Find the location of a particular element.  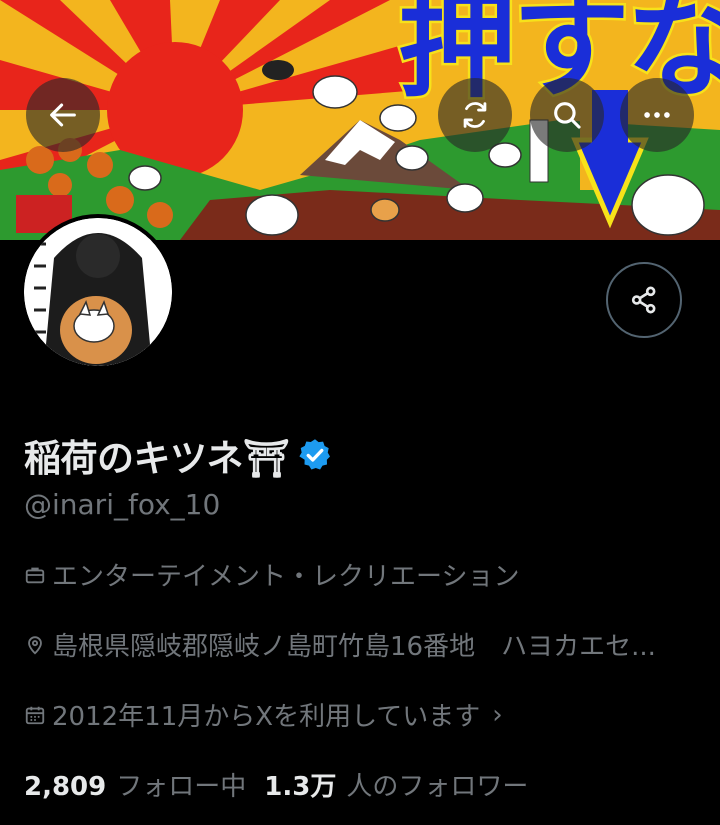

share-icon is located at coordinates (643, 300).